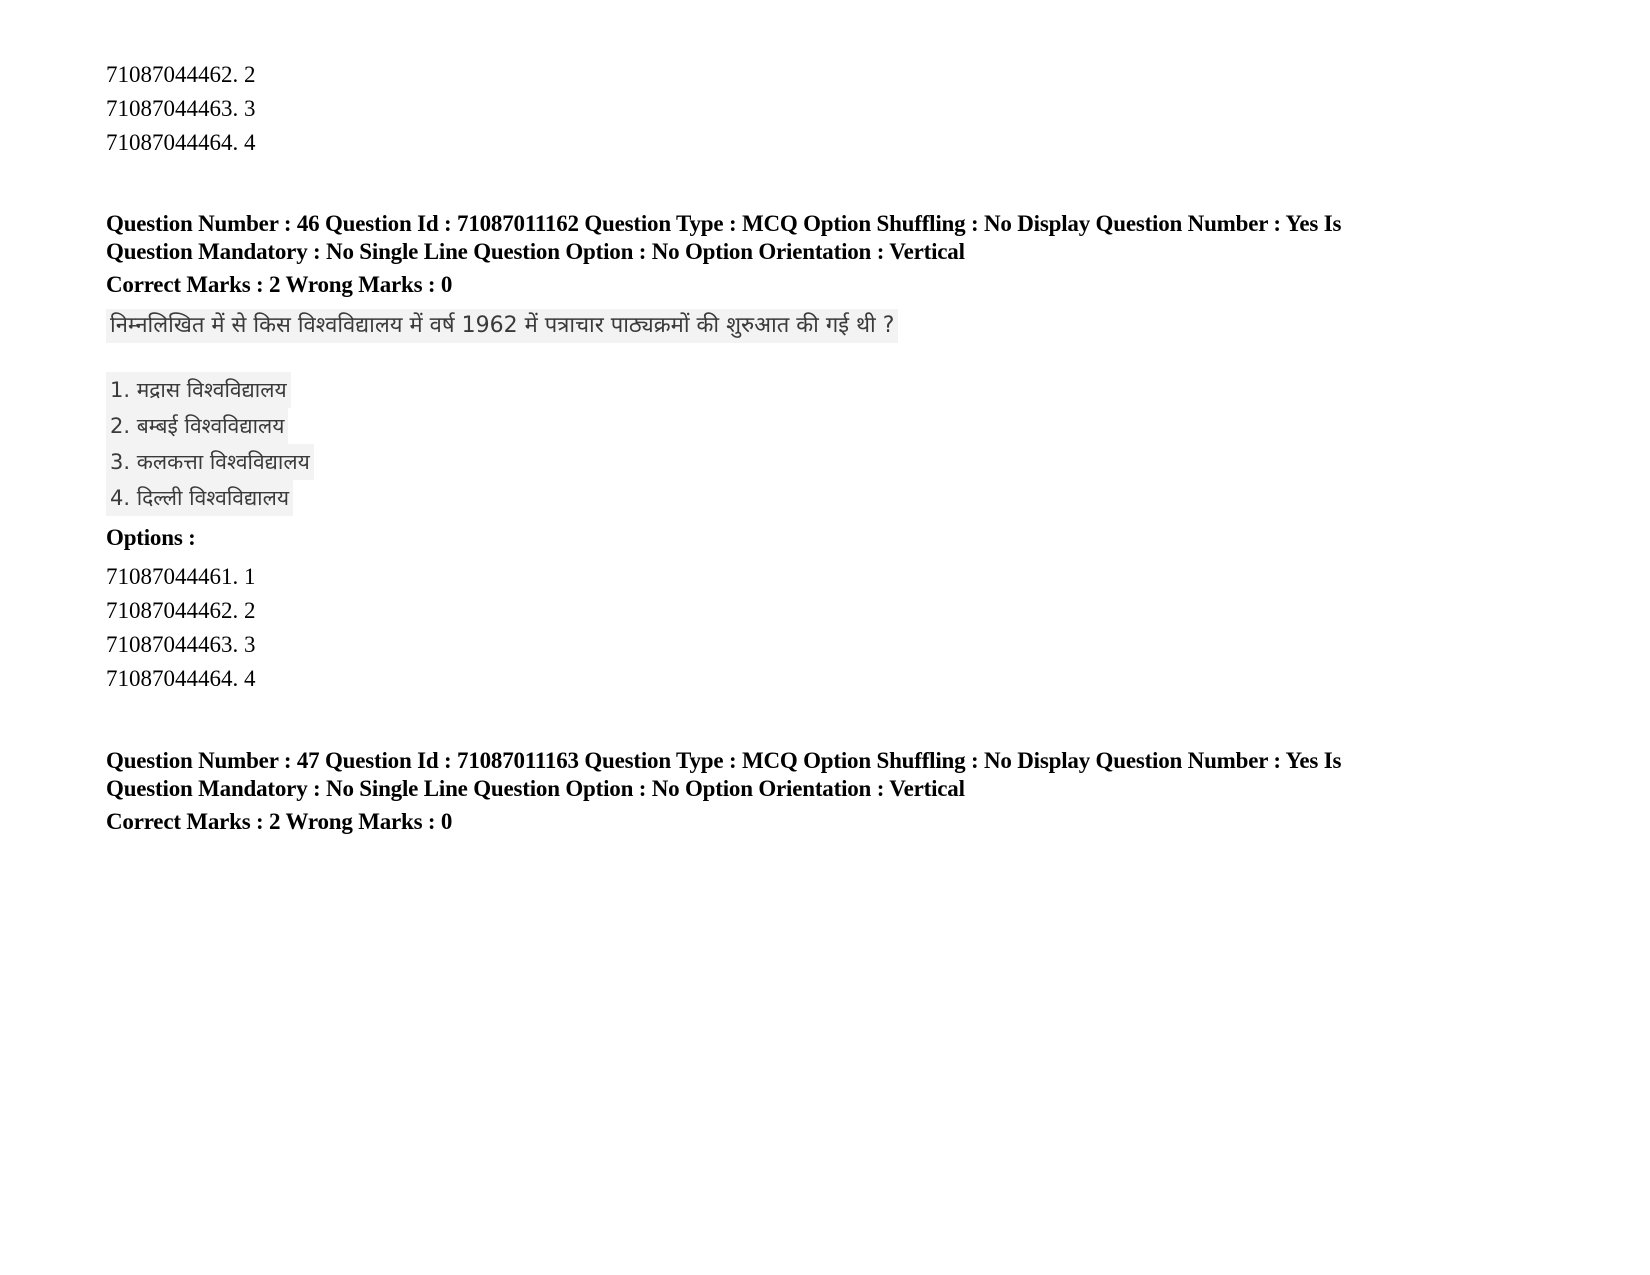 The width and height of the screenshot is (1650, 1275). What do you see at coordinates (210, 462) in the screenshot?
I see `choice-item: 3. कलकत्ता विश्वविद्यालय` at bounding box center [210, 462].